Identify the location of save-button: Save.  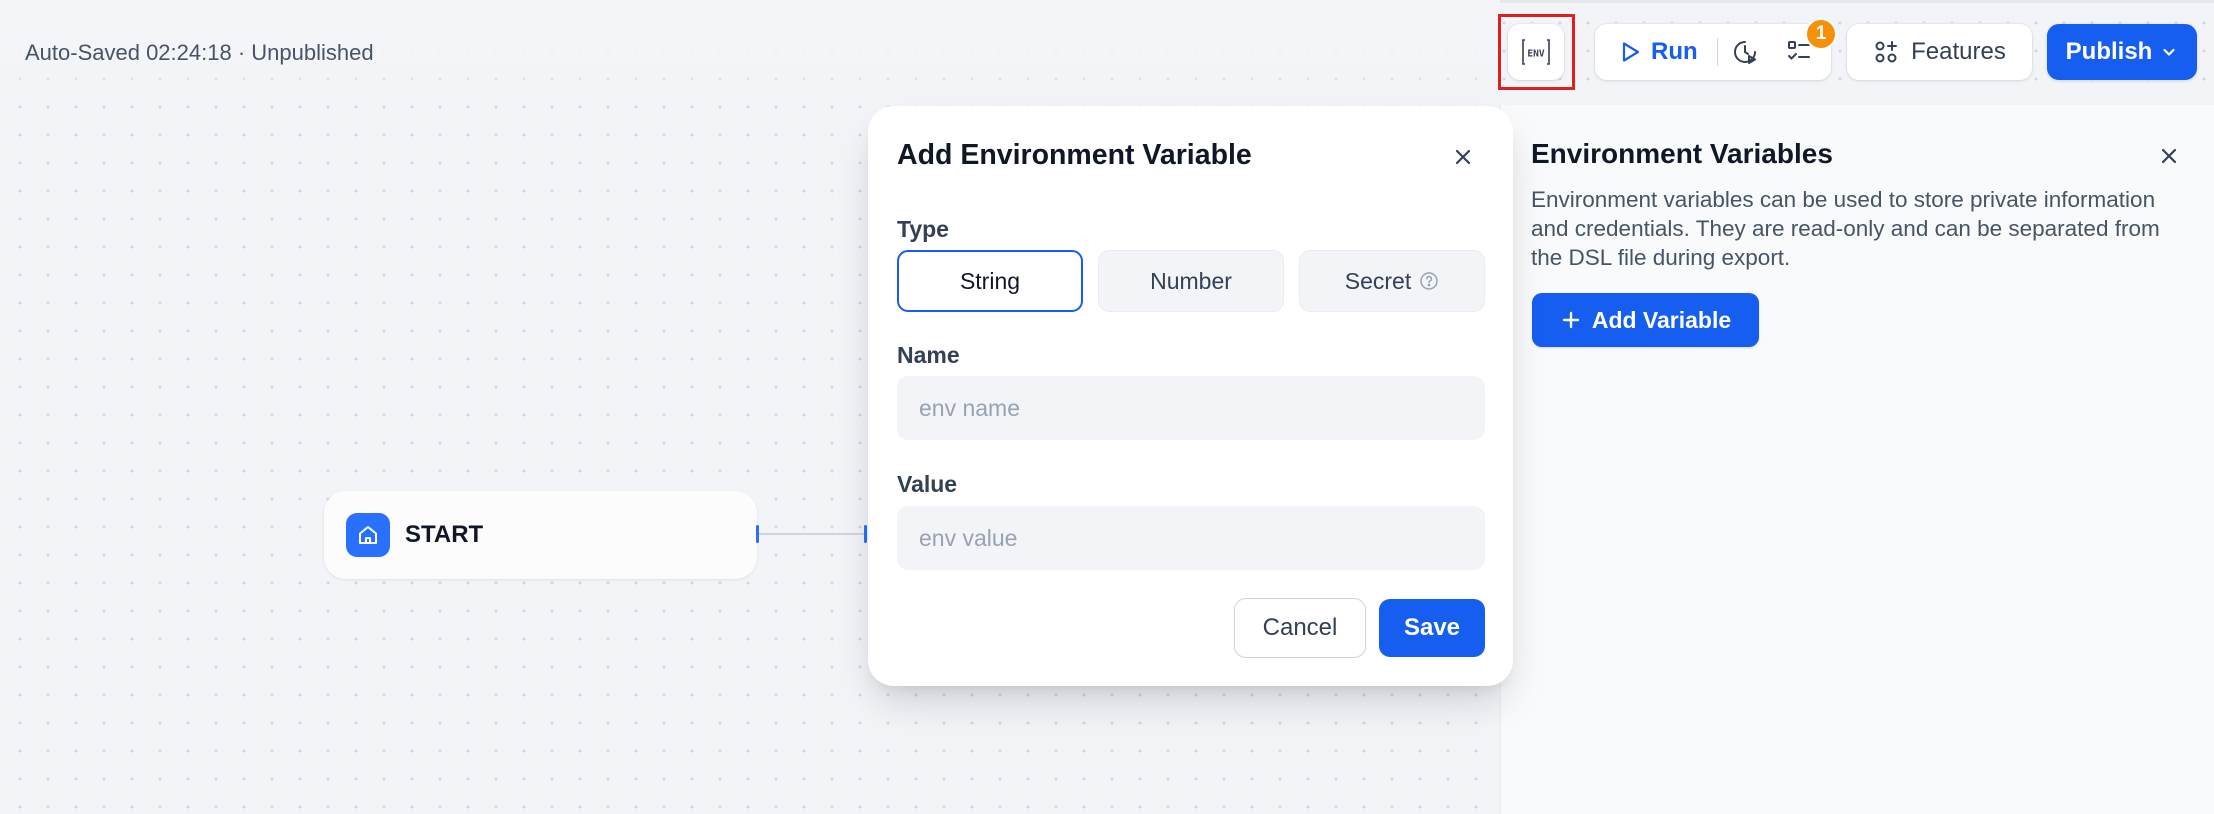
(1432, 628).